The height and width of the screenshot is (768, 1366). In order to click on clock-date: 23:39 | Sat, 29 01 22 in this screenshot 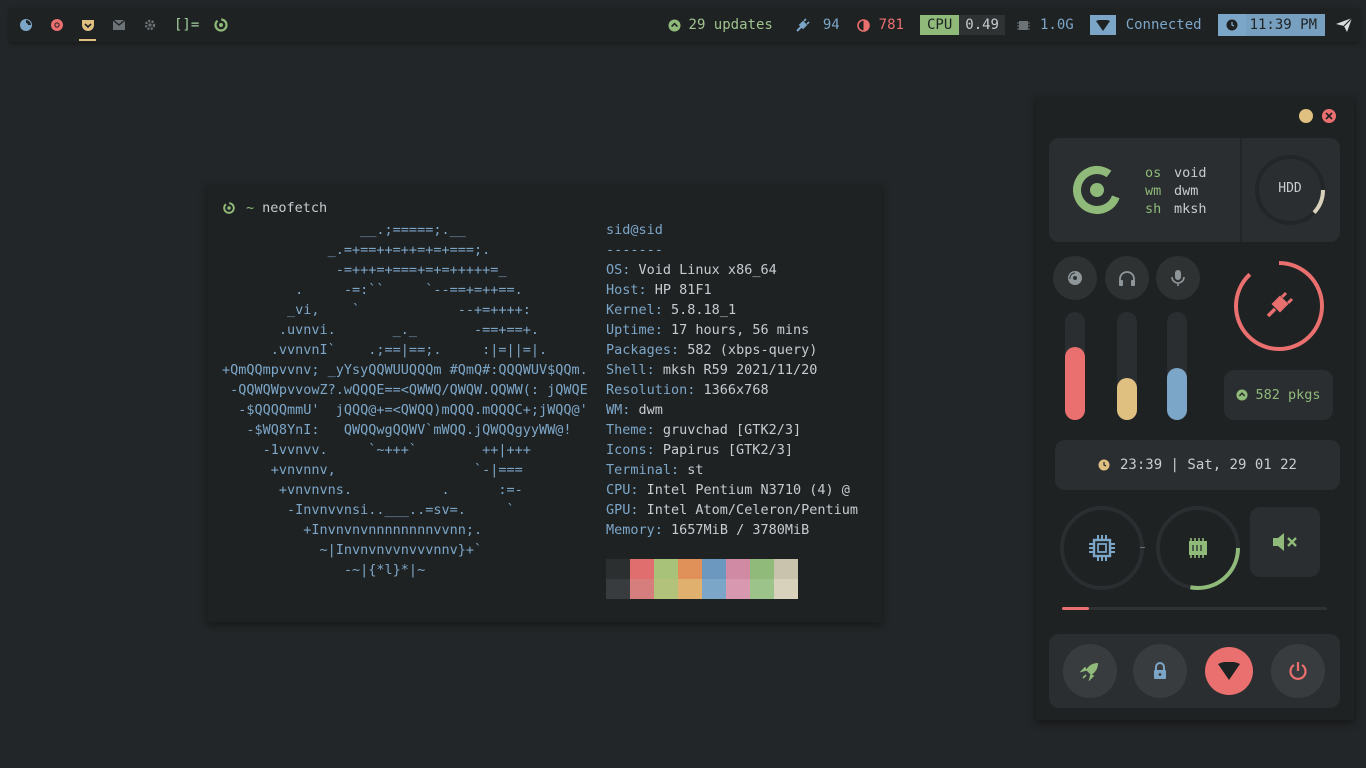, I will do `click(1208, 465)`.